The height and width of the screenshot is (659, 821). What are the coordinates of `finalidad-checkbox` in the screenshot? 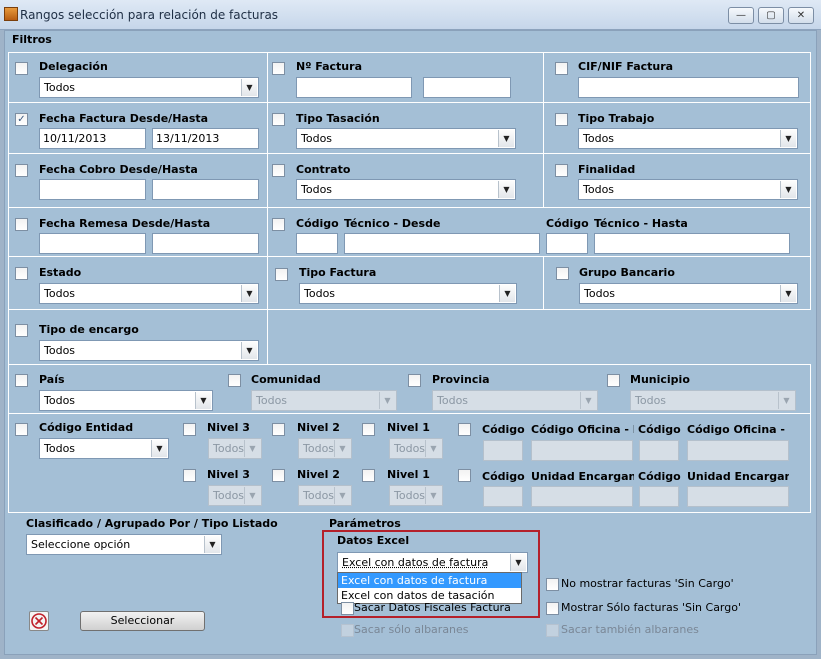 It's located at (561, 170).